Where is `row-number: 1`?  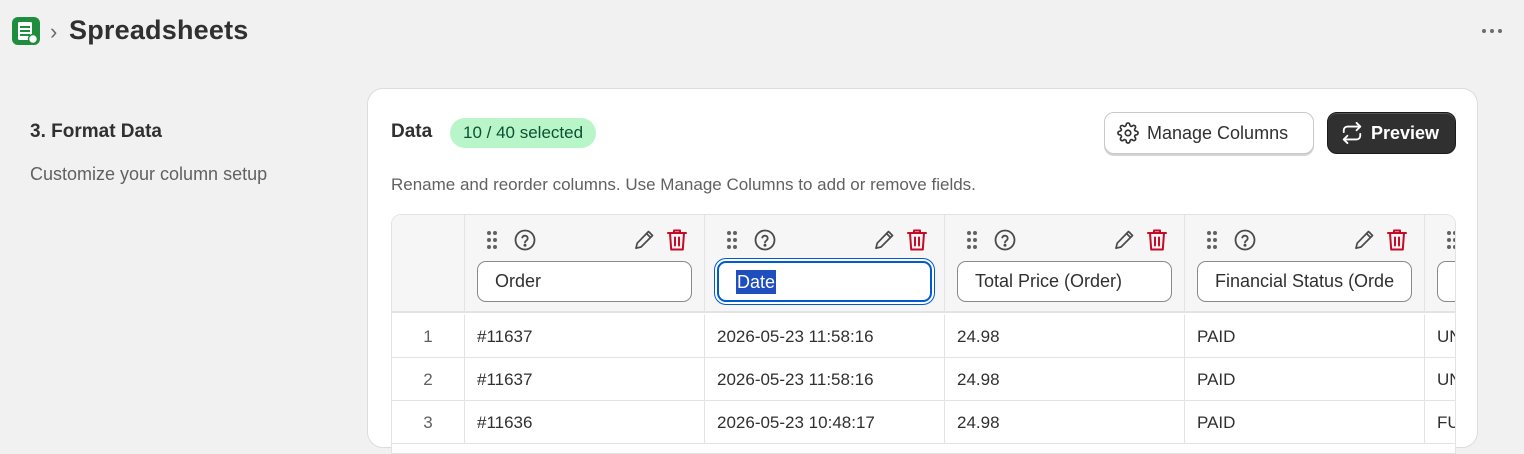
row-number: 1 is located at coordinates (428, 336).